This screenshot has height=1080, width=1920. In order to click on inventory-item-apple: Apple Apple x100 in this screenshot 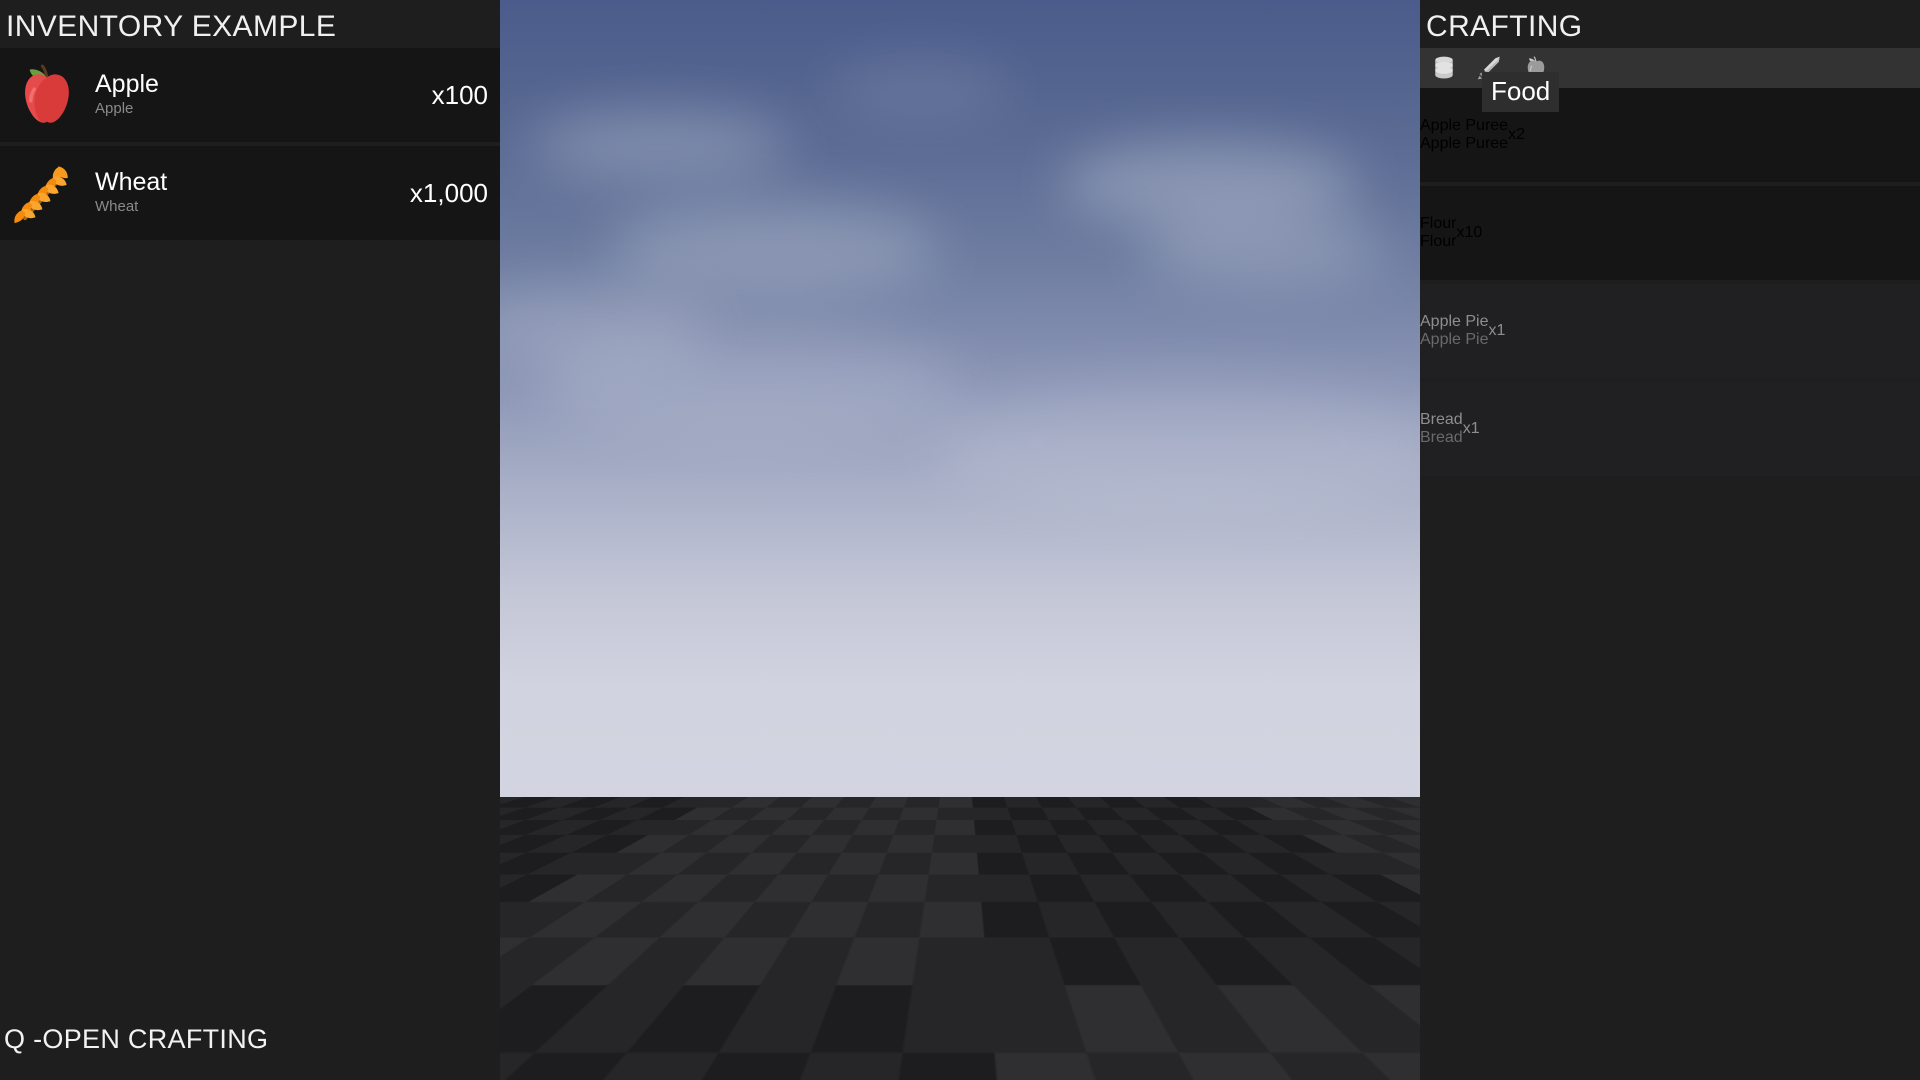, I will do `click(250, 95)`.